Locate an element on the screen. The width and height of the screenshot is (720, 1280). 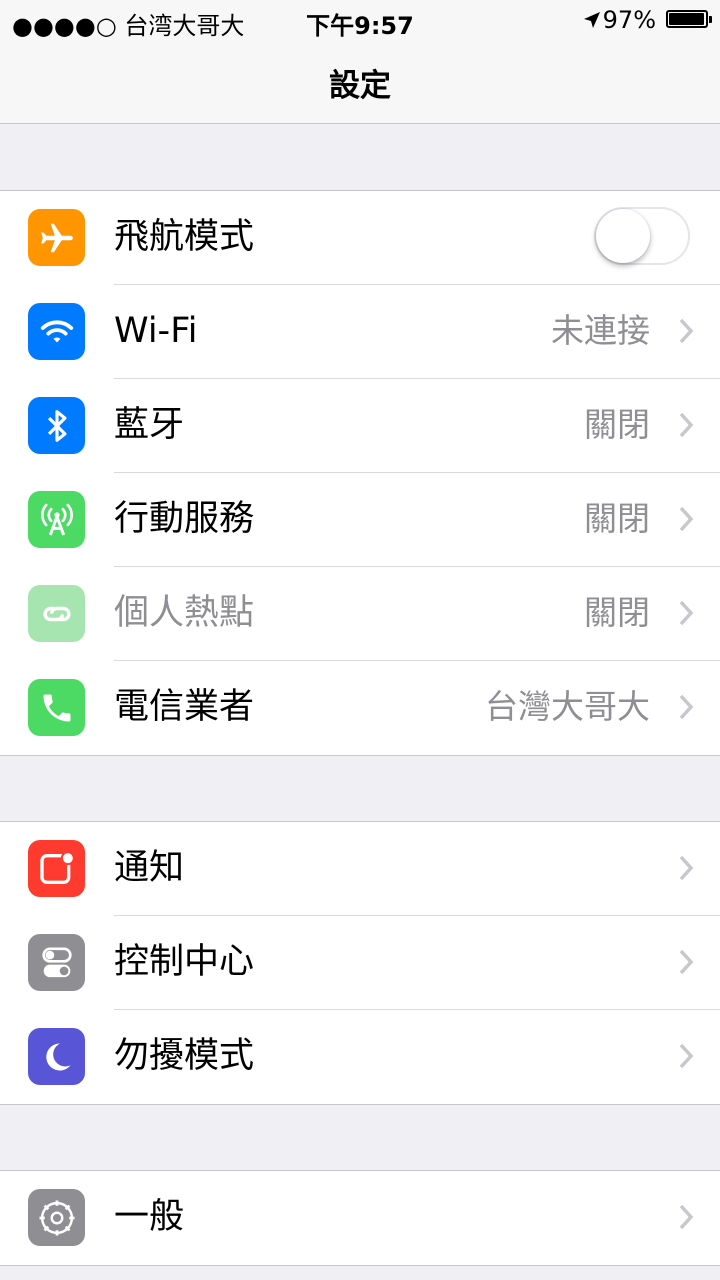
setting-label: 電信業者 is located at coordinates (184, 707).